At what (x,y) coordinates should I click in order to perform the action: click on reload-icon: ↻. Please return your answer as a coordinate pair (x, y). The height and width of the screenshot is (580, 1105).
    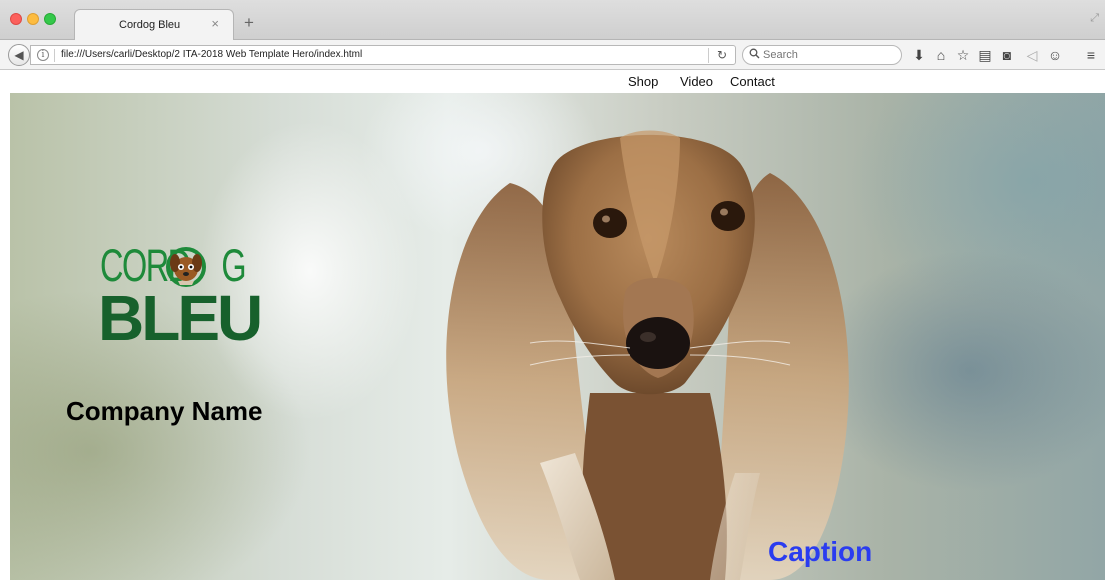
    Looking at the image, I should click on (722, 55).